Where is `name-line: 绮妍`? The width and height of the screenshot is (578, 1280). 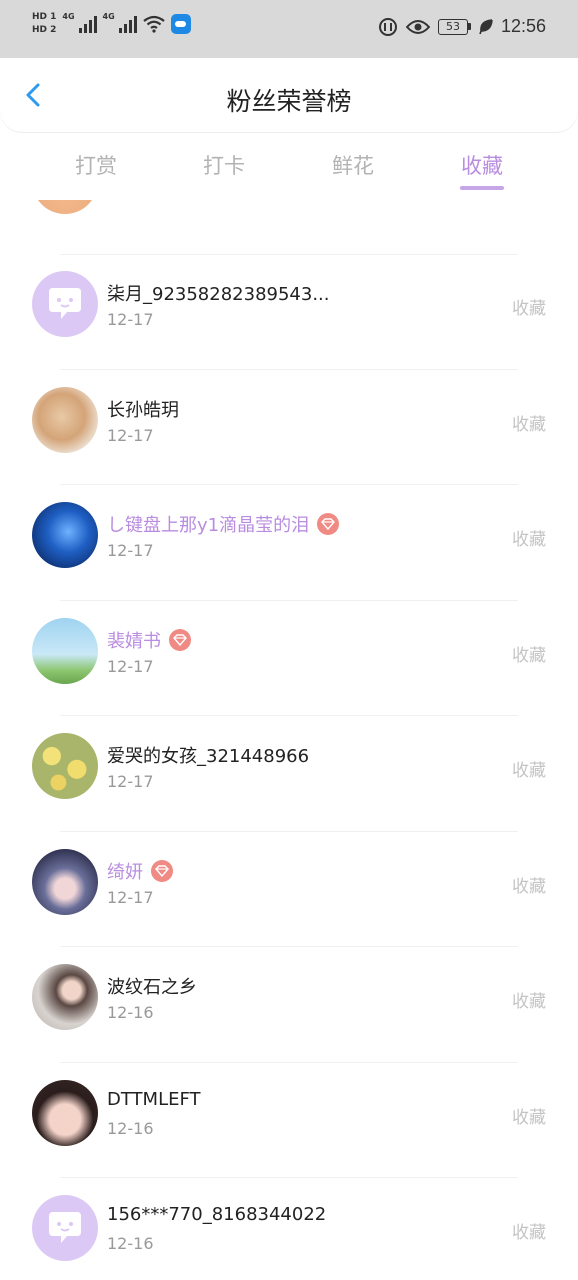 name-line: 绮妍 is located at coordinates (140, 871).